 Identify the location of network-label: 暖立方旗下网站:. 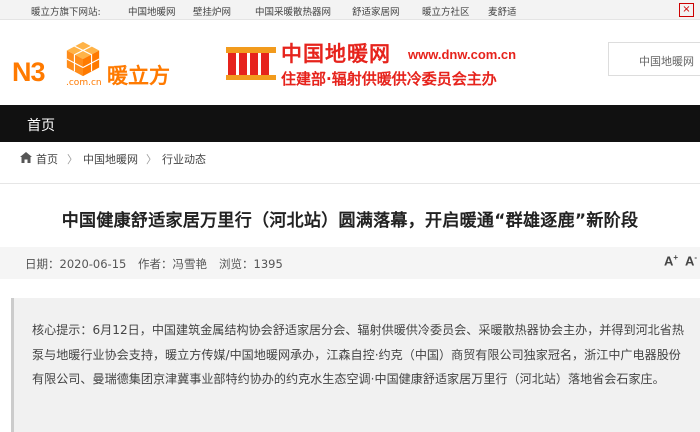
(66, 12).